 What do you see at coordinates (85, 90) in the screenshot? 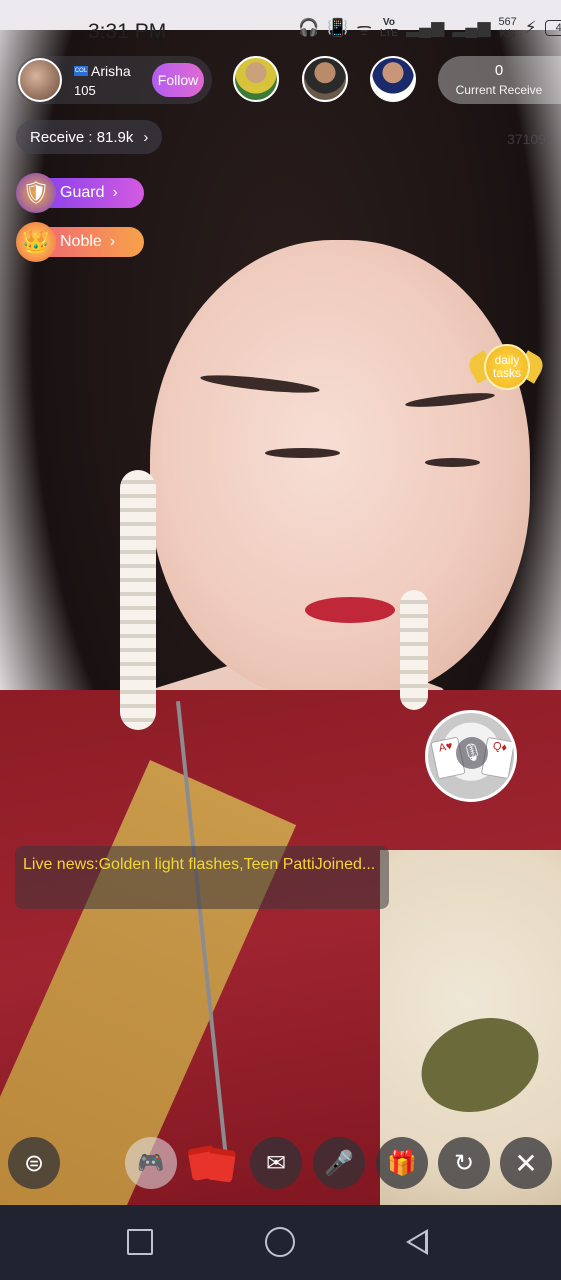
I see `host-id: 105` at bounding box center [85, 90].